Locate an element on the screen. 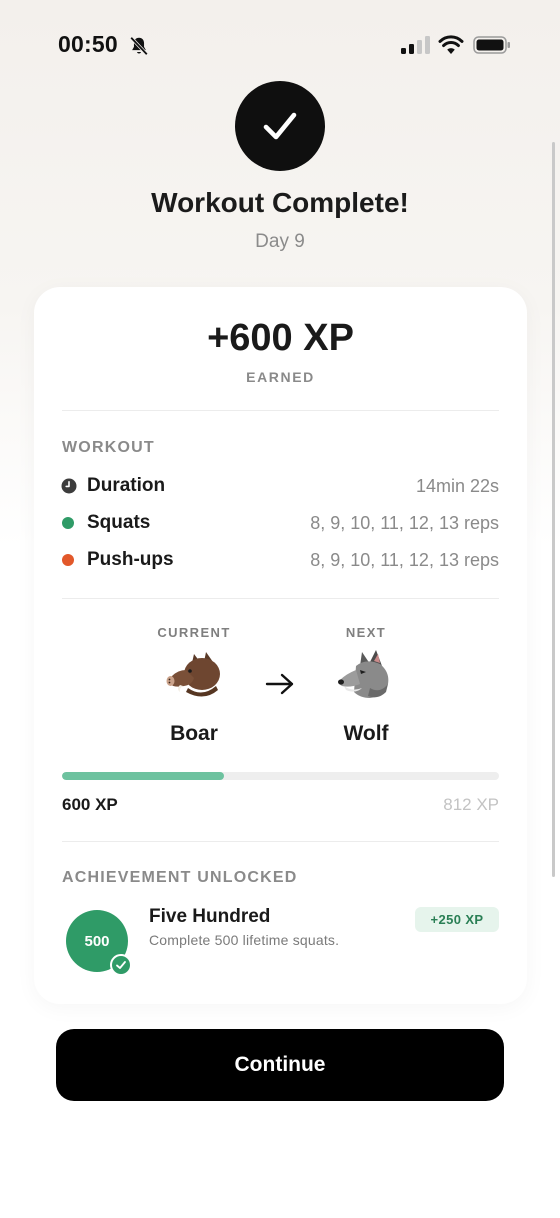  current-caption: CURRENT is located at coordinates (194, 632).